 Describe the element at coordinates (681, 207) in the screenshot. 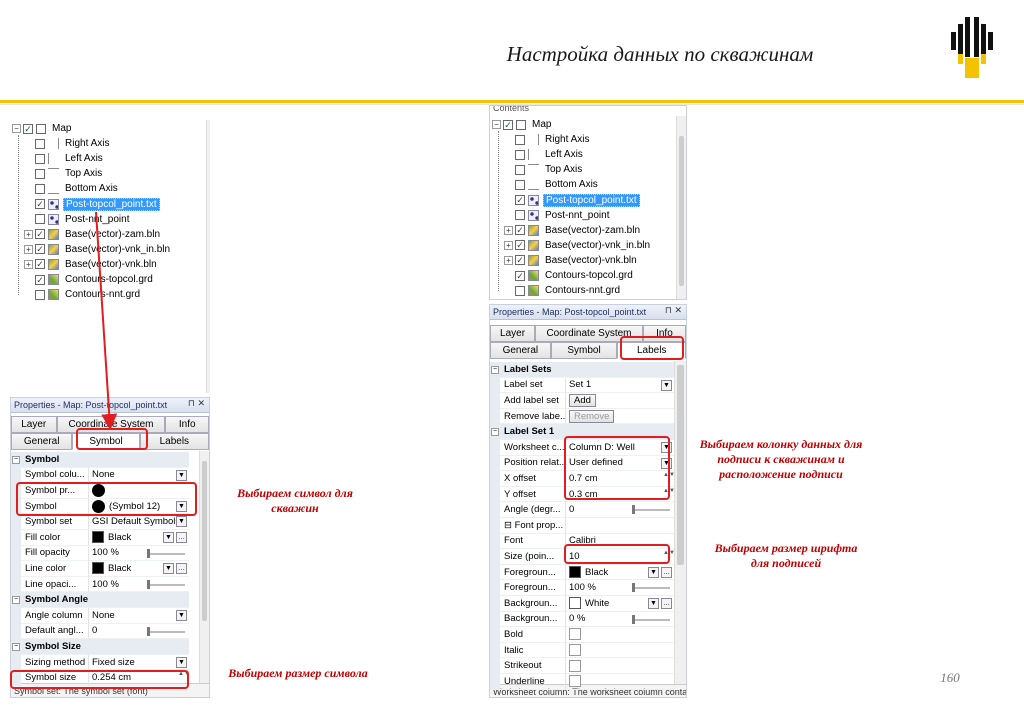

I see `right-tree-scrollbar` at that location.